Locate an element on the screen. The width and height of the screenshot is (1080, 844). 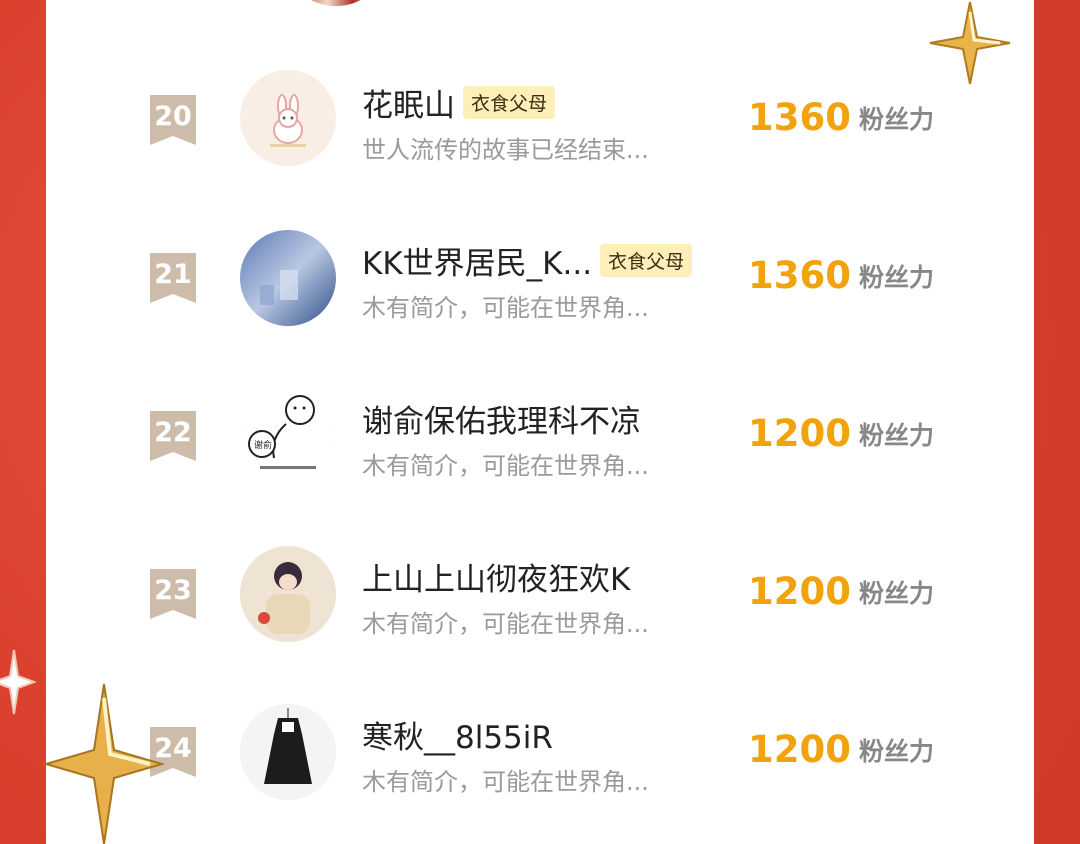
user-name: 谢俞保佑我理科不凉 is located at coordinates (501, 422).